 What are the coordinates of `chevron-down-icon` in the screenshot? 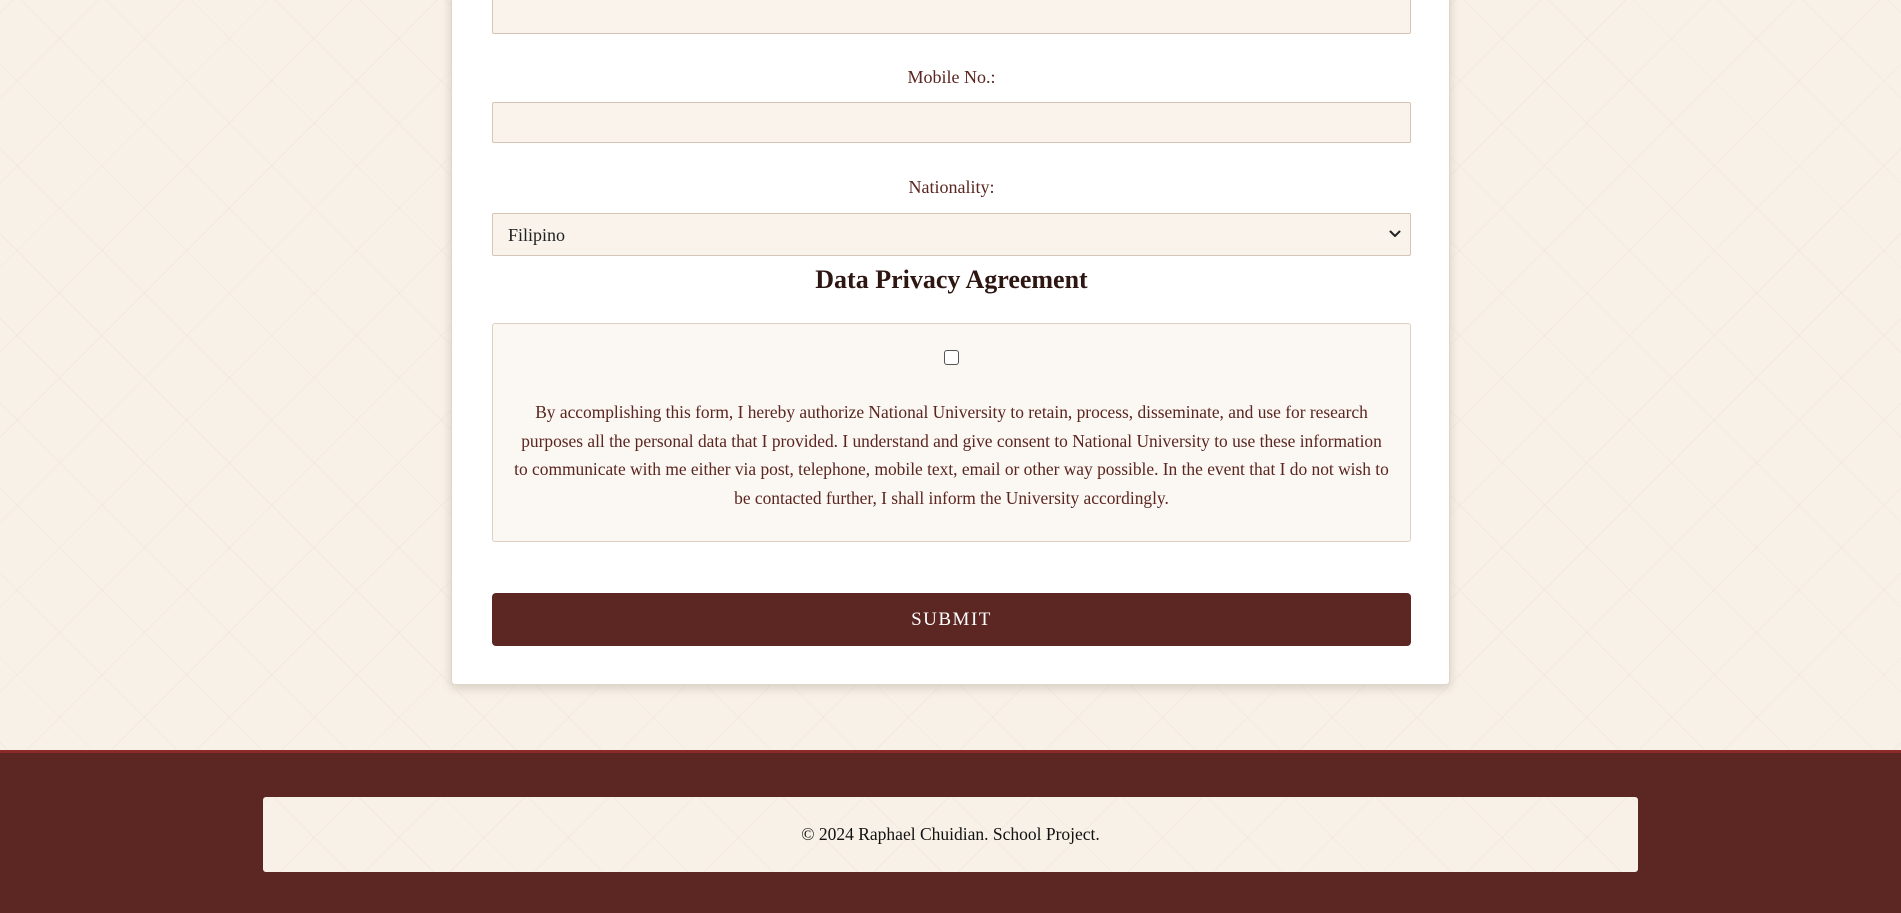 It's located at (1395, 233).